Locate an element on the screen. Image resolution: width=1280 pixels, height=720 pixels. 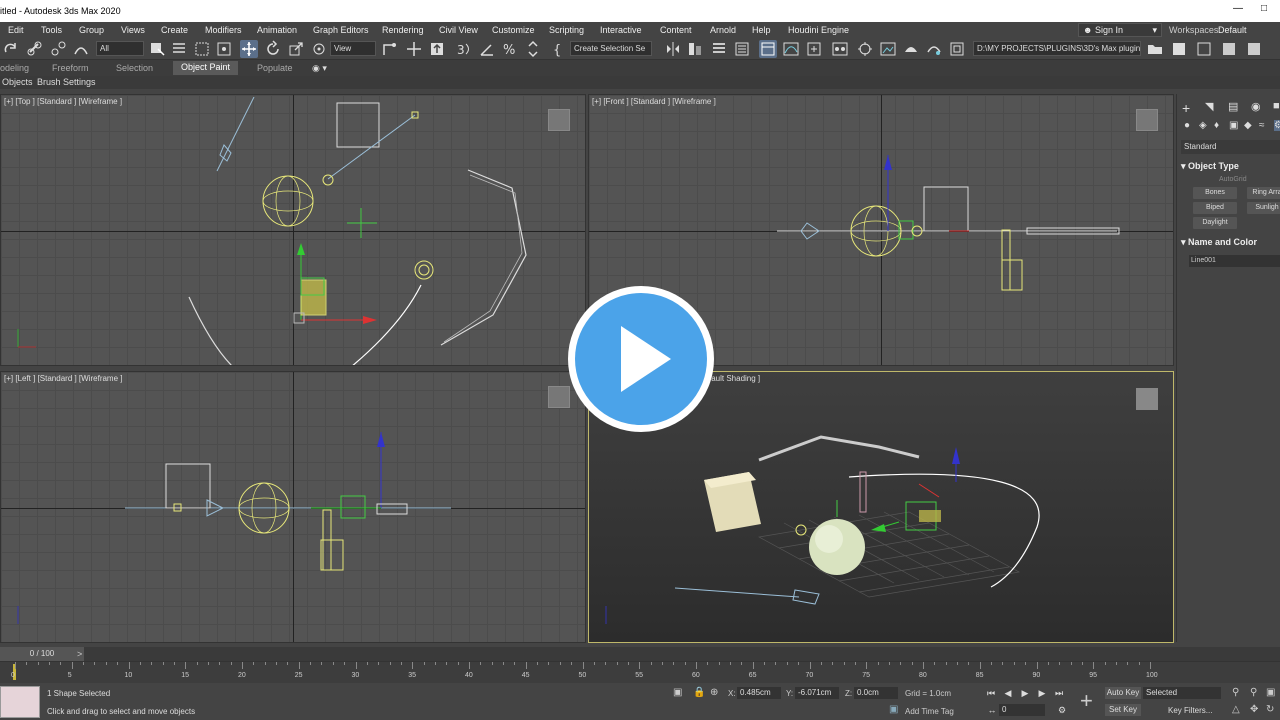
object-type-rollout: ▾ Object Type is located at coordinates (1210, 166).